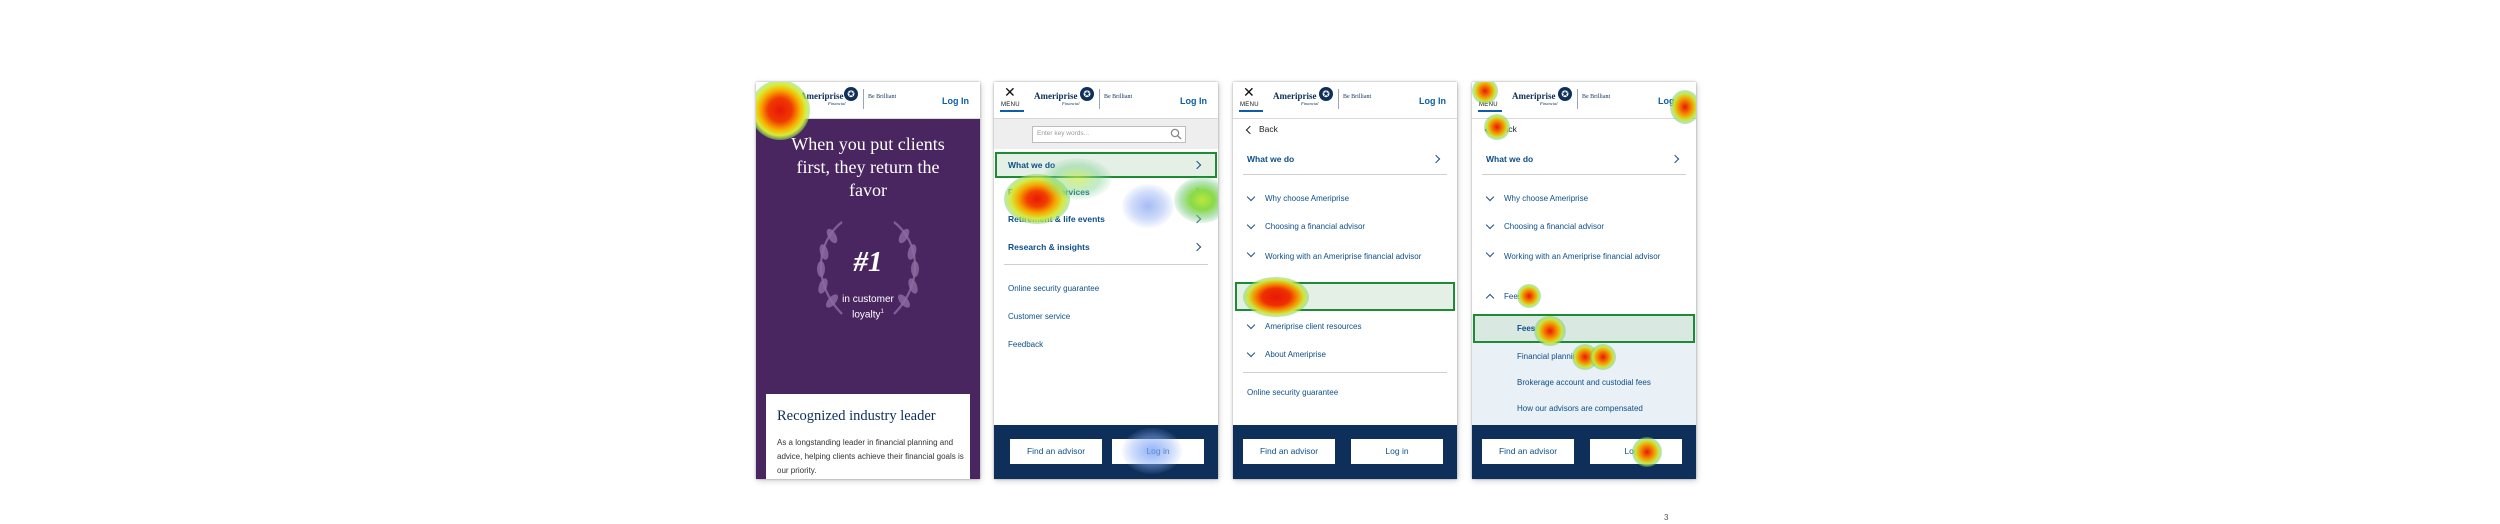 Image resolution: width=2500 pixels, height=524 pixels. What do you see at coordinates (1274, 296) in the screenshot?
I see `accordion-fees: Fees` at bounding box center [1274, 296].